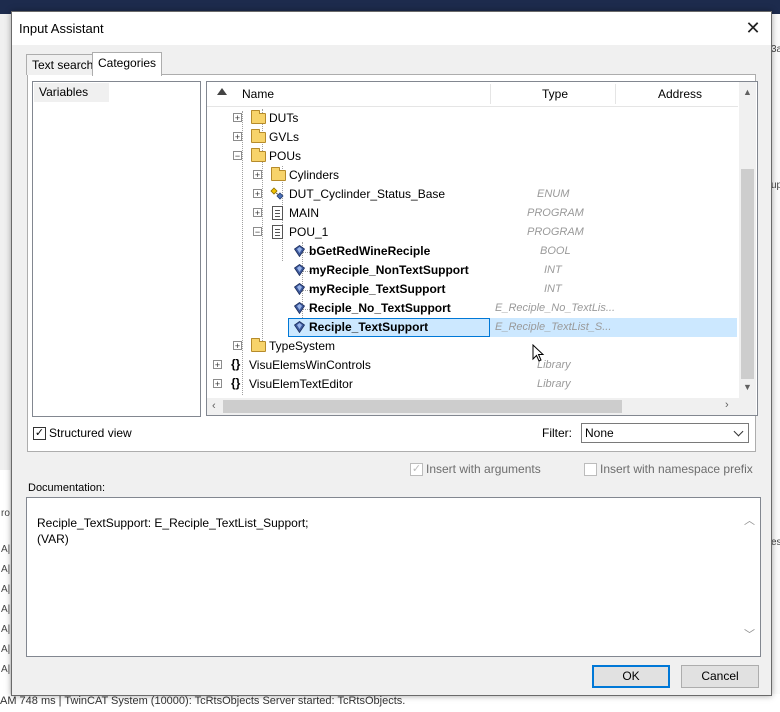  I want to click on tree-row-name: myReciple_NonTextSupport, so click(389, 270).